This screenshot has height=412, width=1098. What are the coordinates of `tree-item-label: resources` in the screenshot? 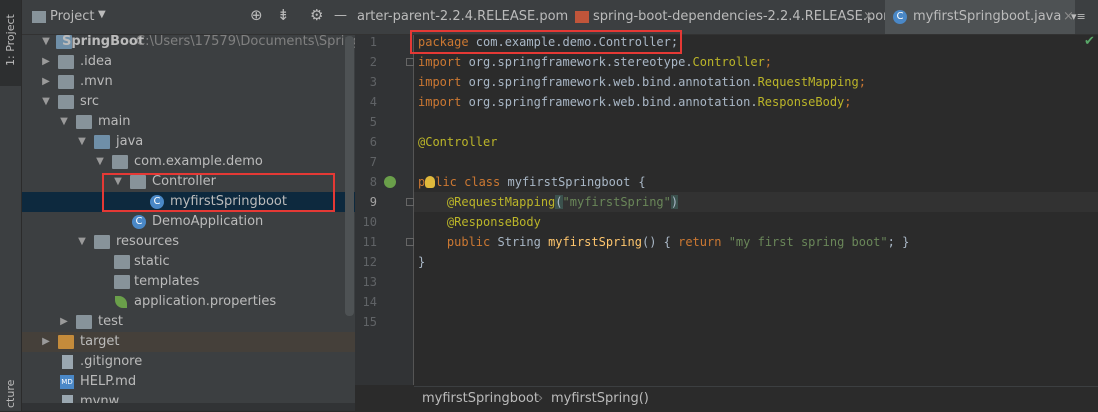 It's located at (148, 241).